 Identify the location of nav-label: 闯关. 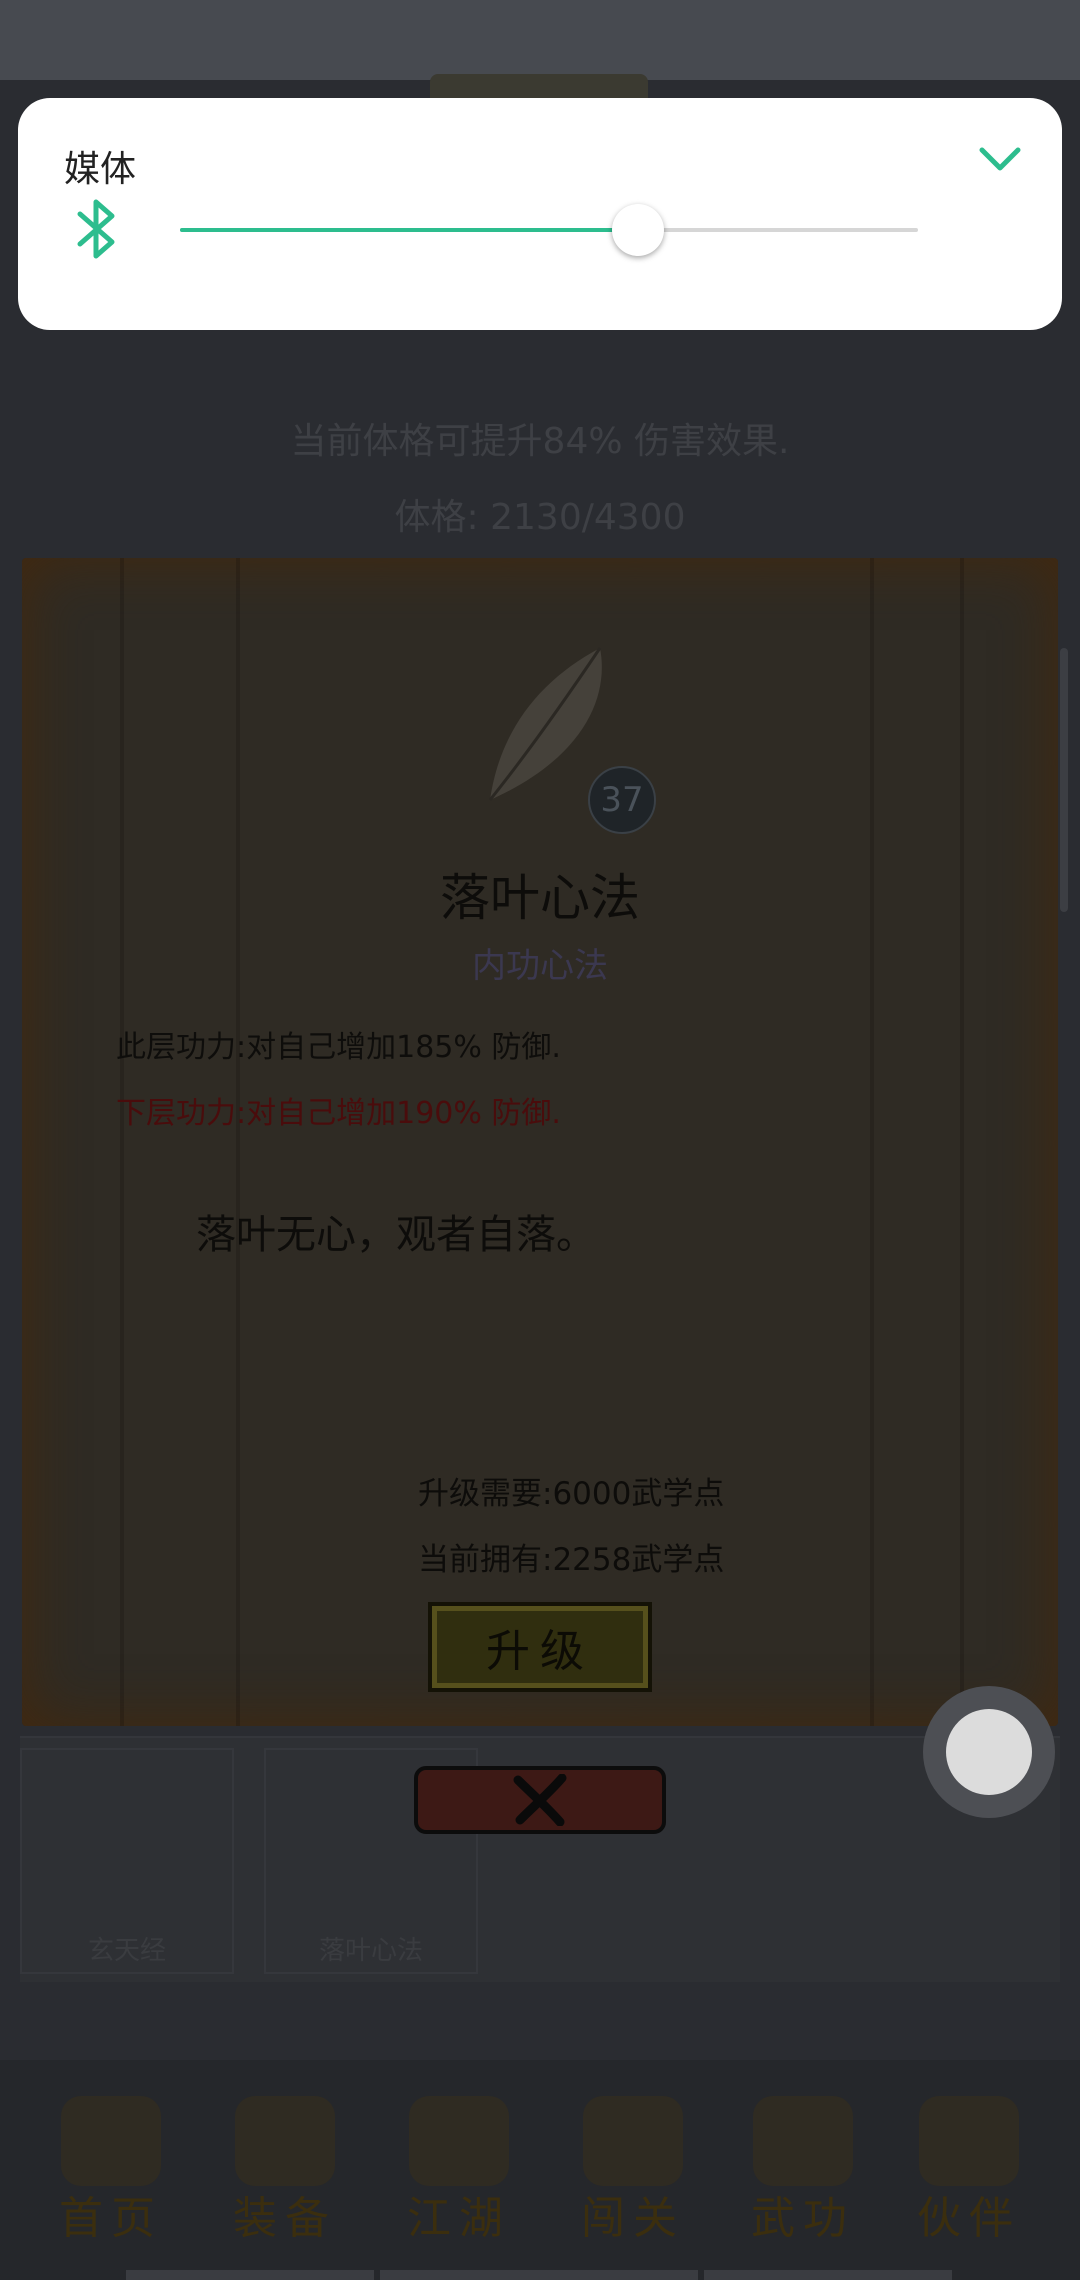
(633, 2218).